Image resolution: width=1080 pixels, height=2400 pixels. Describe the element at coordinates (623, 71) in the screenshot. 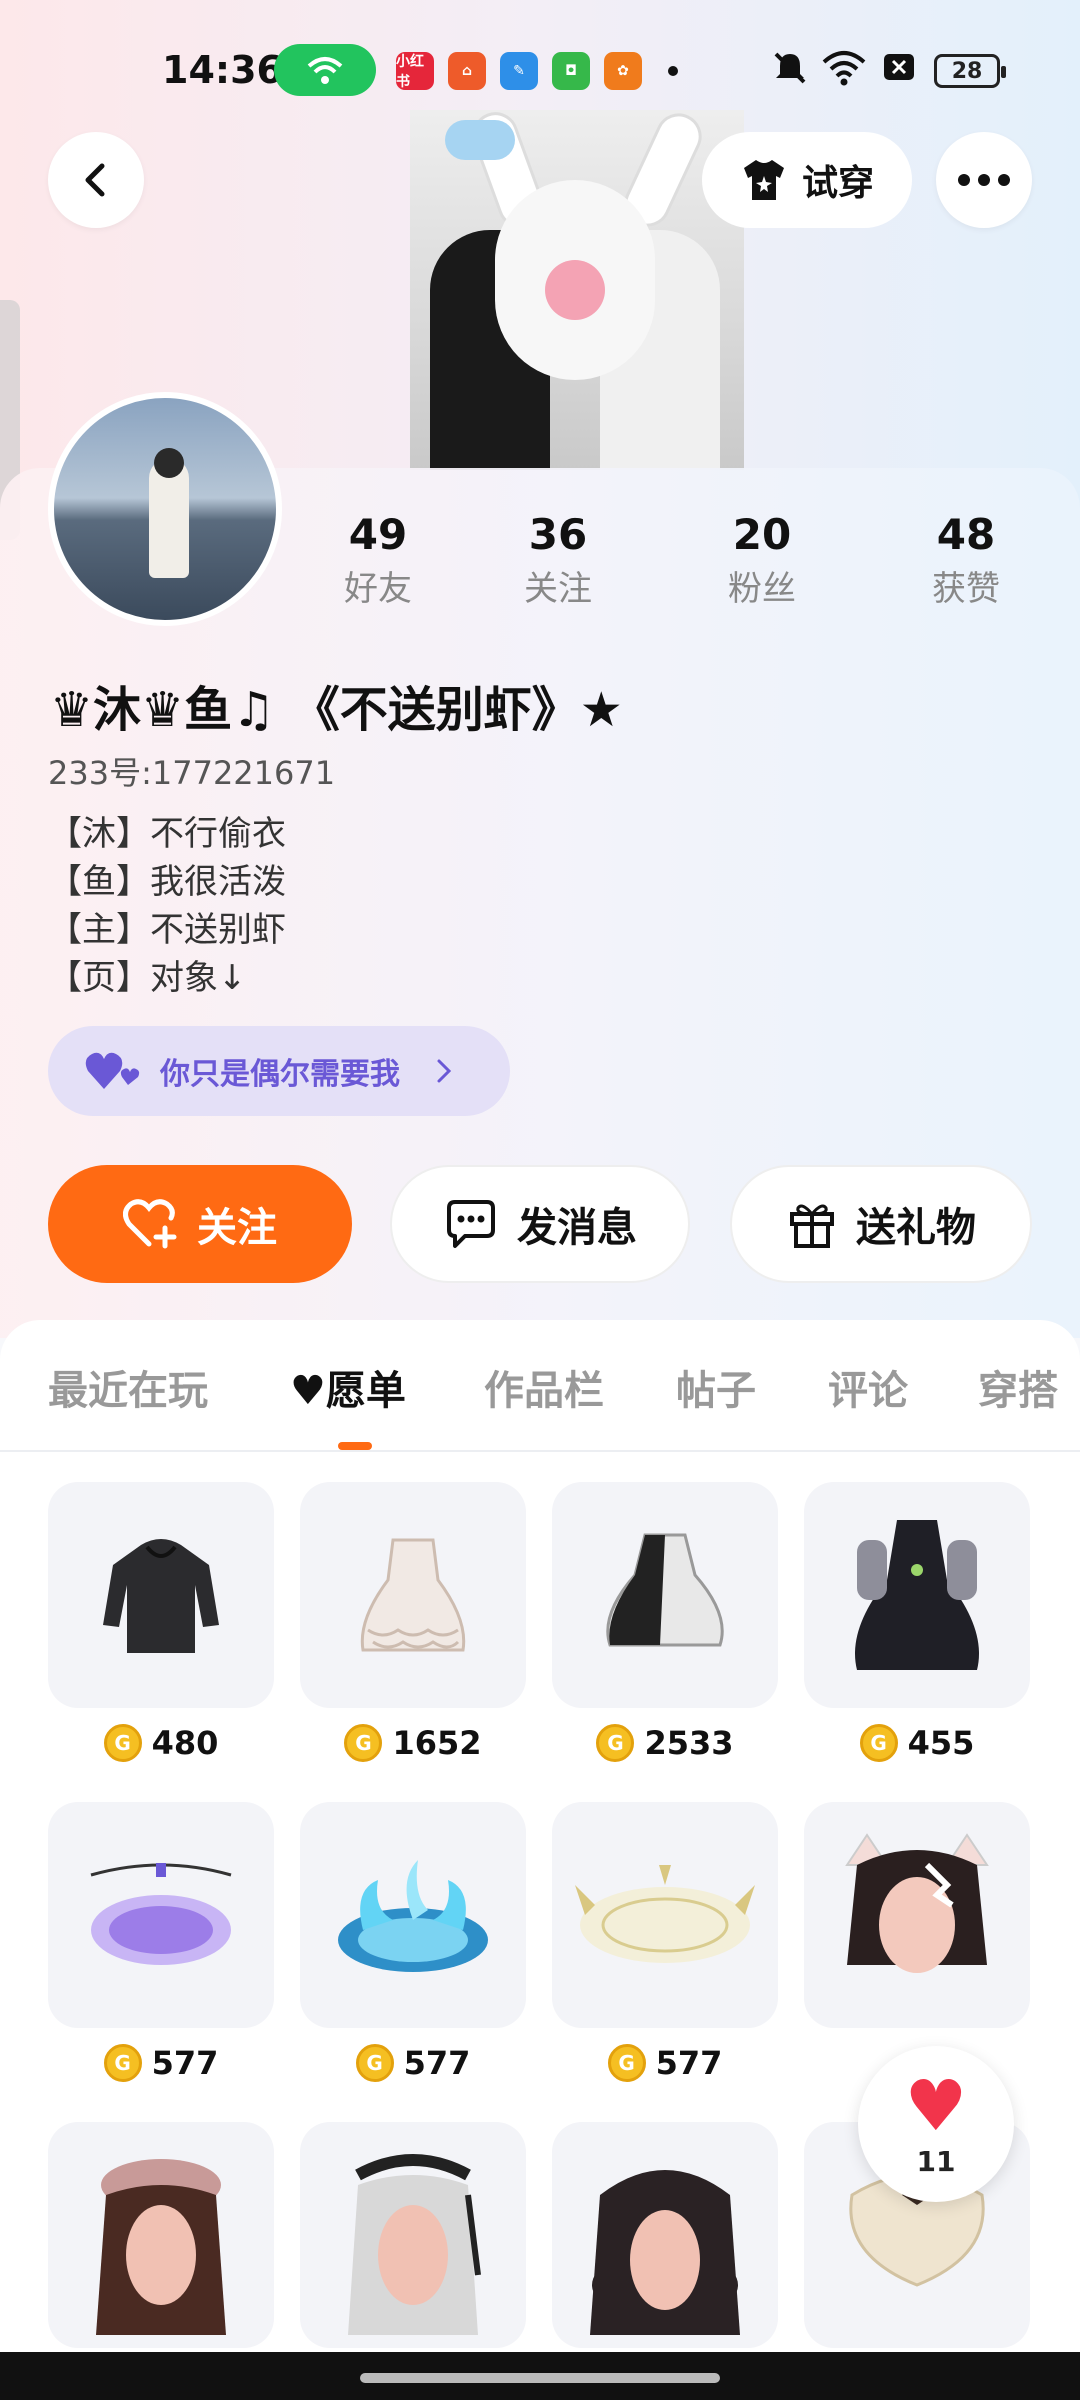

I see `orange-app-icon: ✿` at that location.